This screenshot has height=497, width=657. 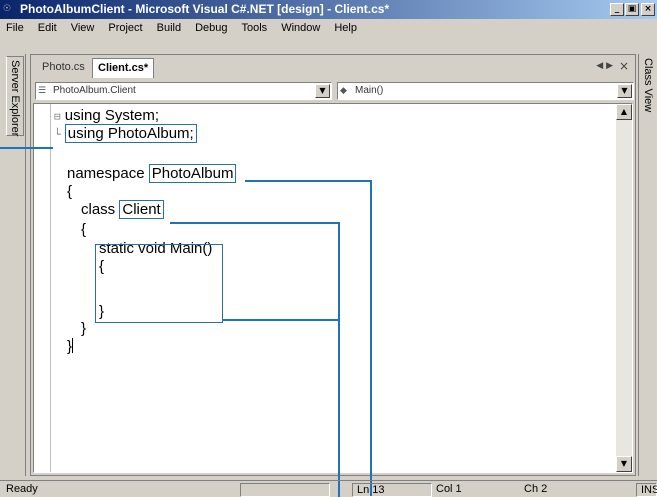 I want to click on code-line-class-brace: {, so click(x=83, y=230).